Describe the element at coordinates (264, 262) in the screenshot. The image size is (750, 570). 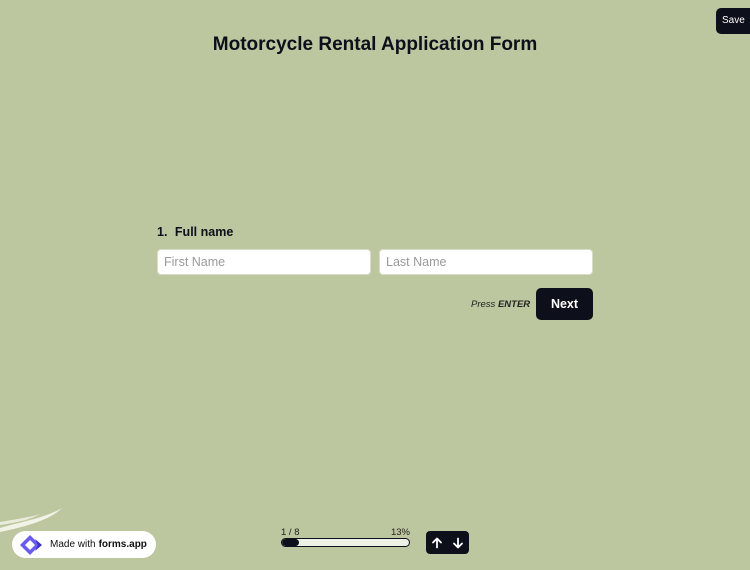
I see `first-name-input` at that location.